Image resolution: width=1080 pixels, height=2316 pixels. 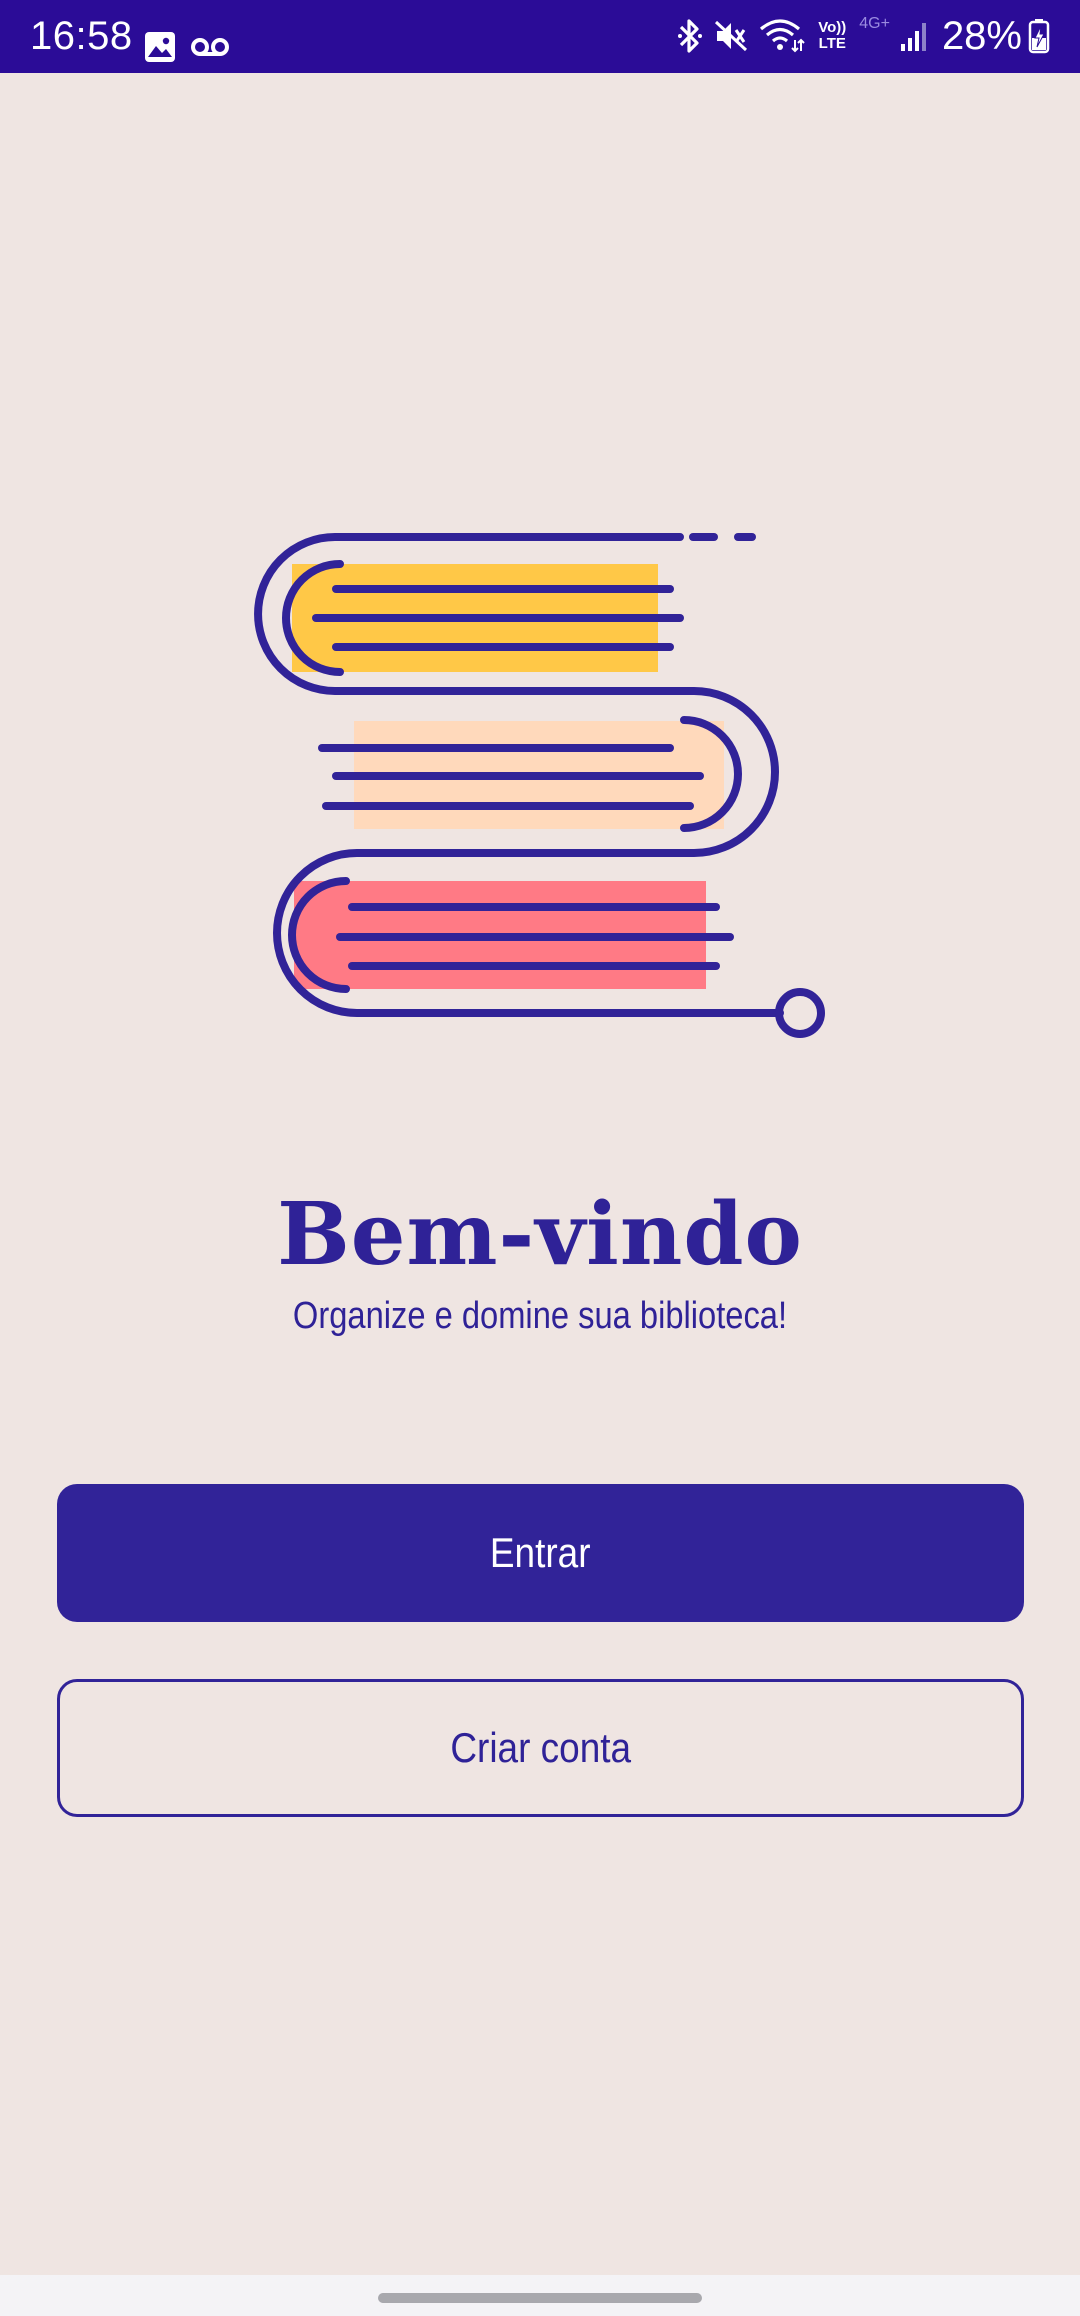 I want to click on login-button-label: Entrar, so click(x=540, y=1552).